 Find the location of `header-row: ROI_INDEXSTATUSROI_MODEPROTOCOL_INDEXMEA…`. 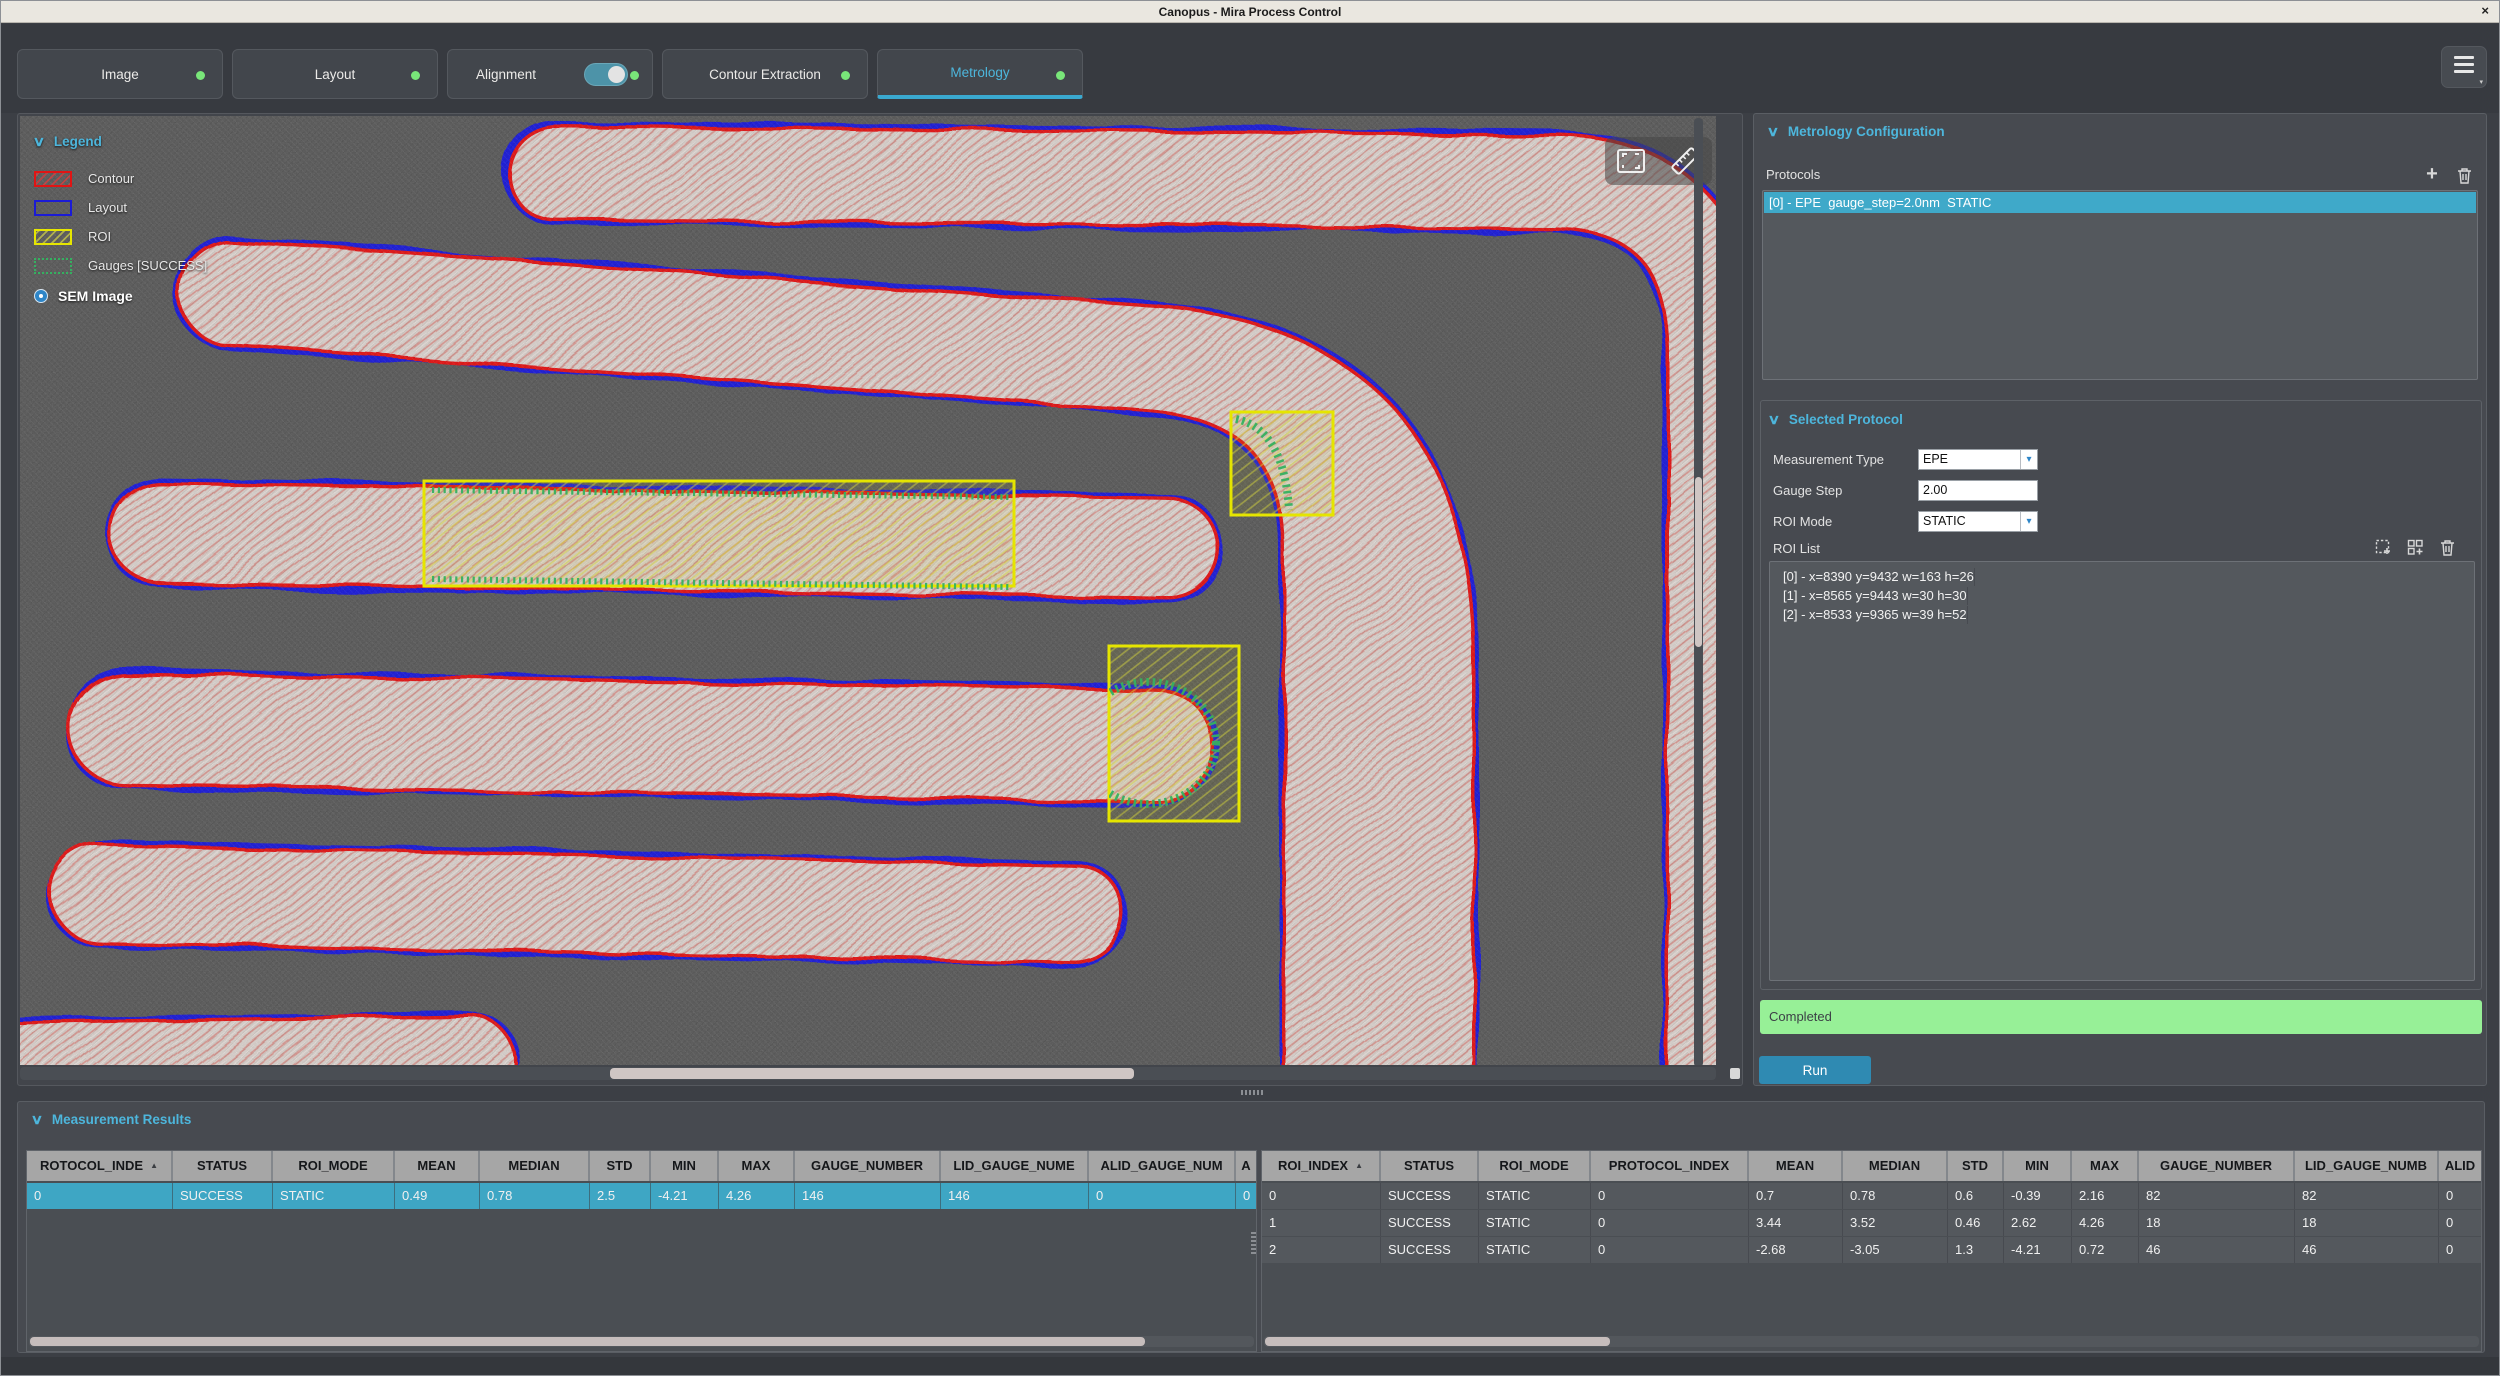

header-row: ROI_INDEXSTATUSROI_MODEPROTOCOL_INDEXMEA… is located at coordinates (1871, 1166).